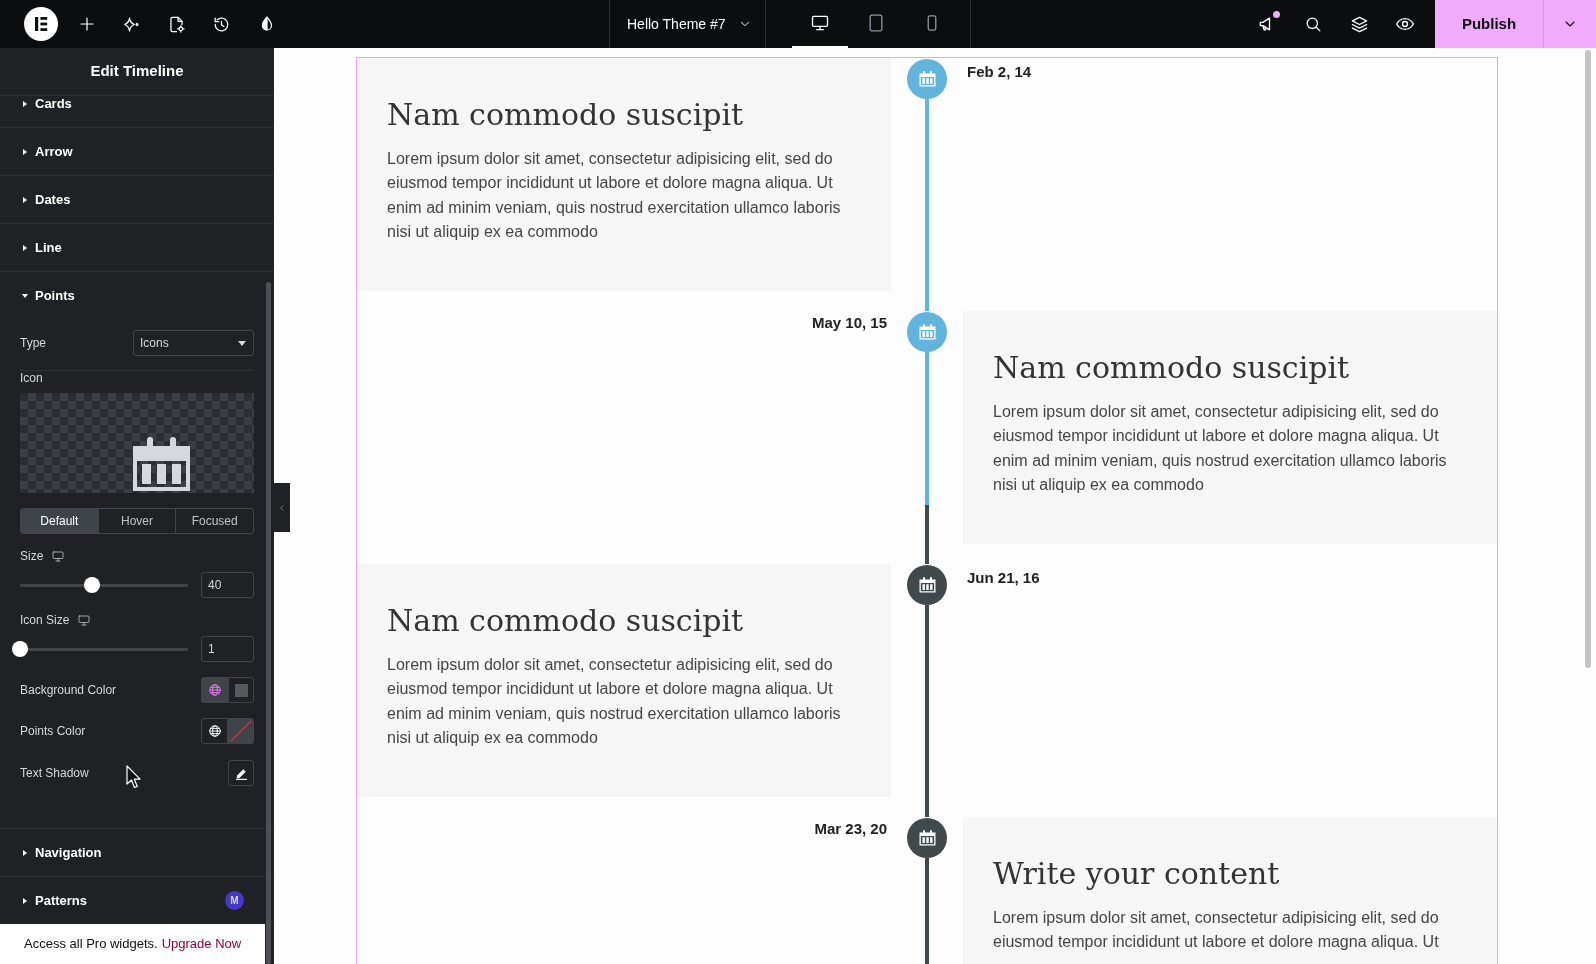 Image resolution: width=1596 pixels, height=964 pixels. I want to click on control-label: Text Shadow, so click(54, 773).